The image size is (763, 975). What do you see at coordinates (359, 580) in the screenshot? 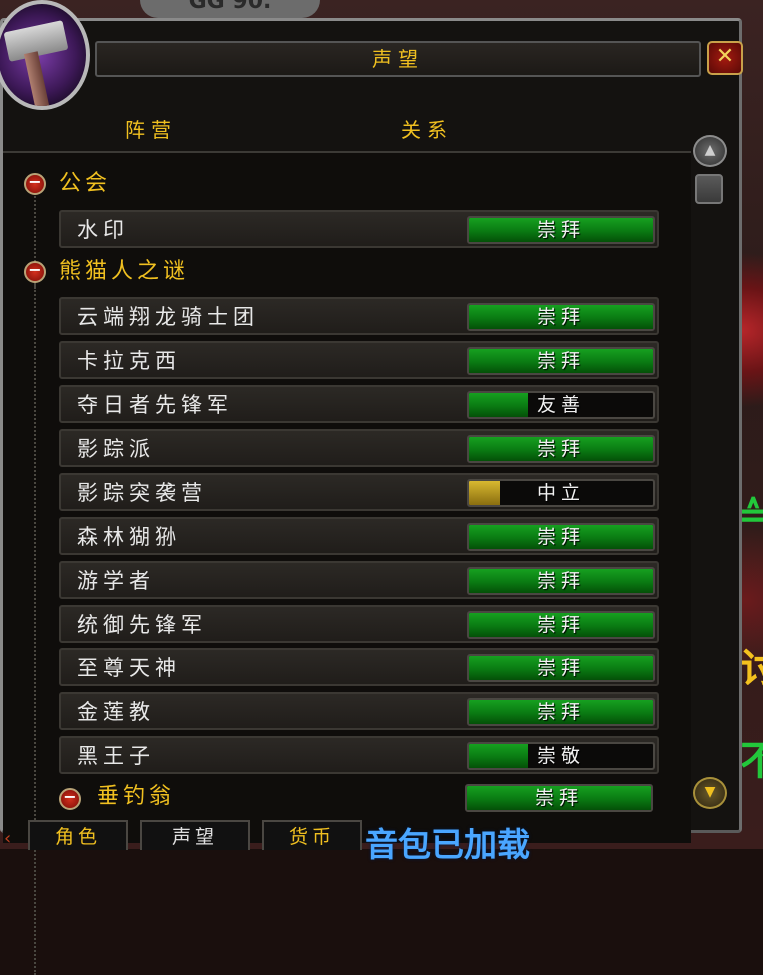
I see `faction-row: 游学者 崇拜` at bounding box center [359, 580].